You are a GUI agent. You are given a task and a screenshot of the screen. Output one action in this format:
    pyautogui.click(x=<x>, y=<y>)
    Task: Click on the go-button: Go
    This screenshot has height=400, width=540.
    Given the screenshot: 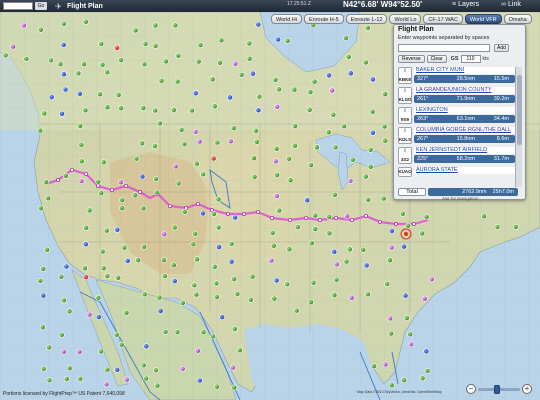 What is the action you would take?
    pyautogui.click(x=41, y=6)
    